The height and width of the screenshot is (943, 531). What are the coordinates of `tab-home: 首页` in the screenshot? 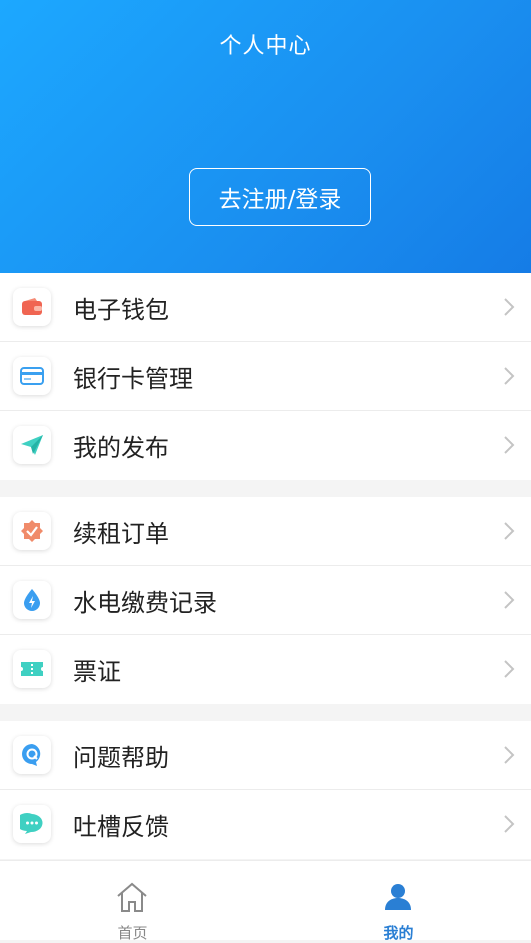 It's located at (132, 901).